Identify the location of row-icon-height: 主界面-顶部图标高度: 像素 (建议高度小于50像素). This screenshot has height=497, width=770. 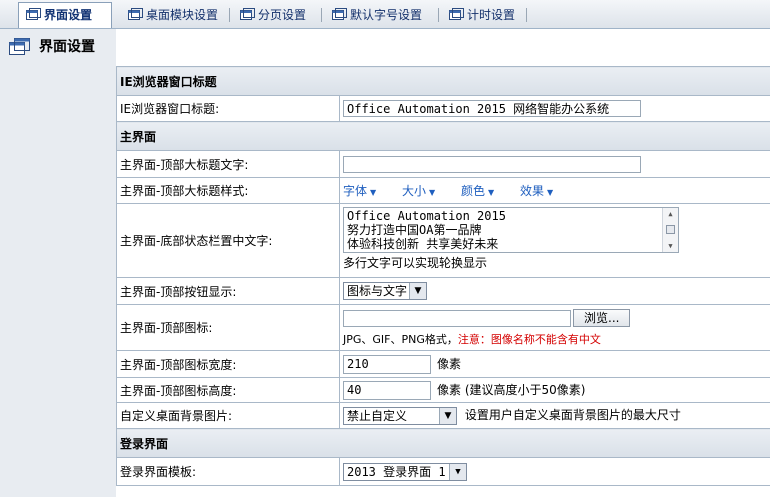
(443, 390).